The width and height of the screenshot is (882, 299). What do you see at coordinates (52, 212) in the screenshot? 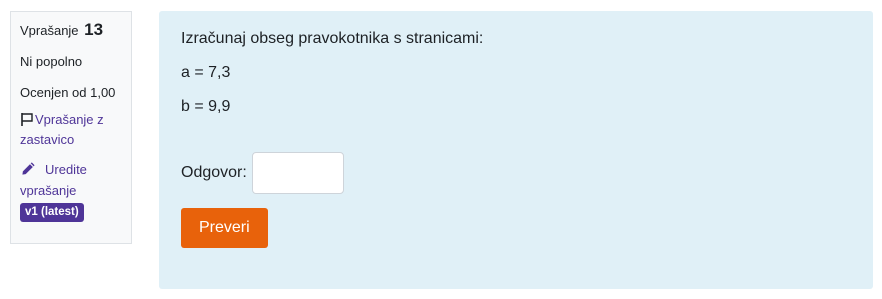
I see `version-badge: v1 (latest)` at bounding box center [52, 212].